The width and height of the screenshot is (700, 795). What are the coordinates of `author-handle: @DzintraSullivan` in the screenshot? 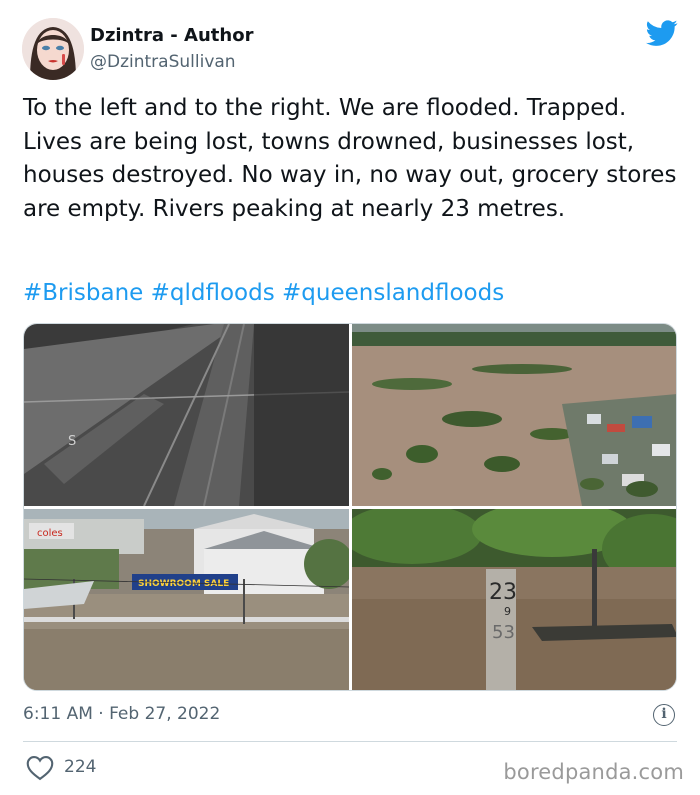 It's located at (163, 62).